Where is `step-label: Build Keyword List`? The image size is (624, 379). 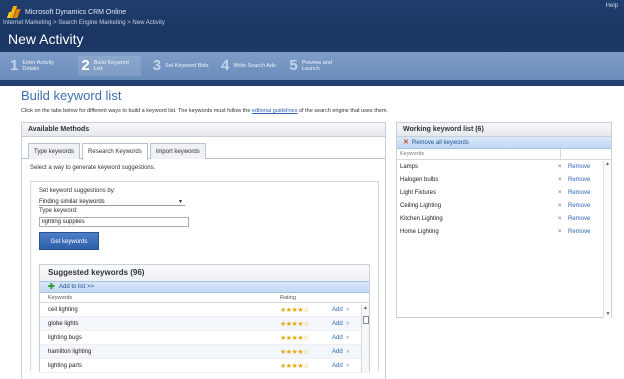
step-label: Build Keyword List is located at coordinates (111, 66).